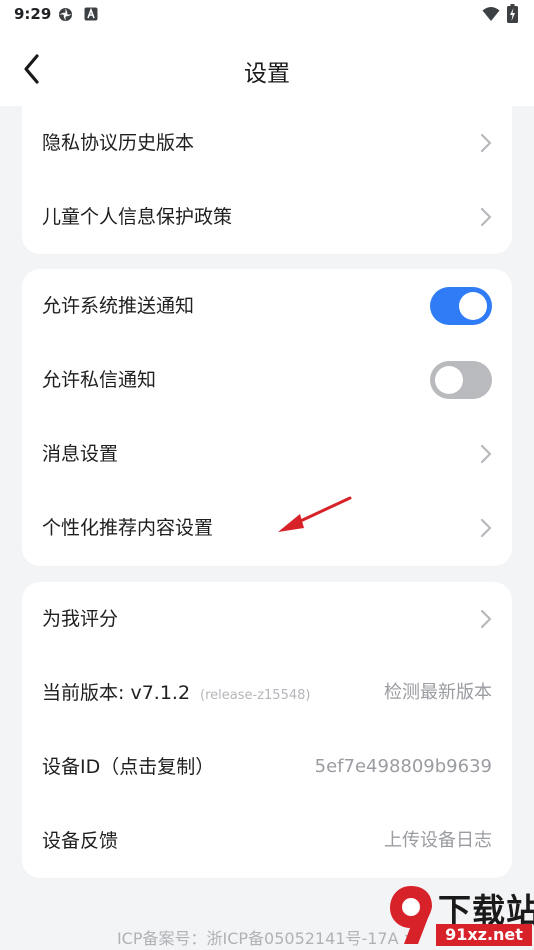 The width and height of the screenshot is (534, 950). I want to click on upload-log-button: 上传设备日志, so click(438, 841).